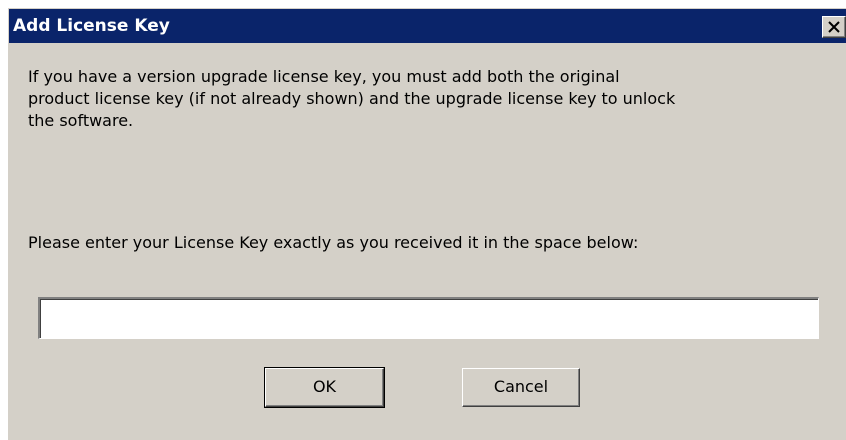 Image resolution: width=846 pixels, height=440 pixels. What do you see at coordinates (427, 26) in the screenshot?
I see `title-bar: Add License Key` at bounding box center [427, 26].